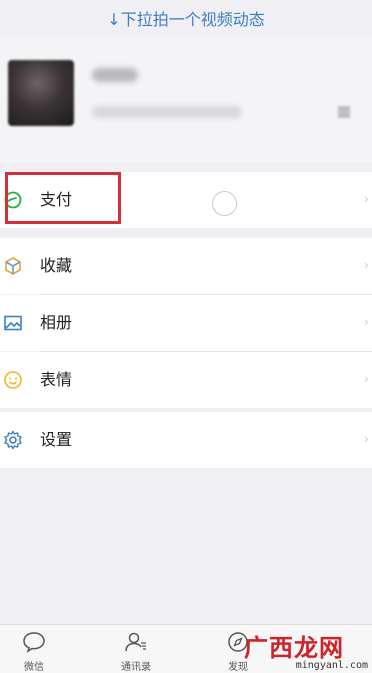 The height and width of the screenshot is (673, 372). I want to click on loading-spinner-icon, so click(224, 203).